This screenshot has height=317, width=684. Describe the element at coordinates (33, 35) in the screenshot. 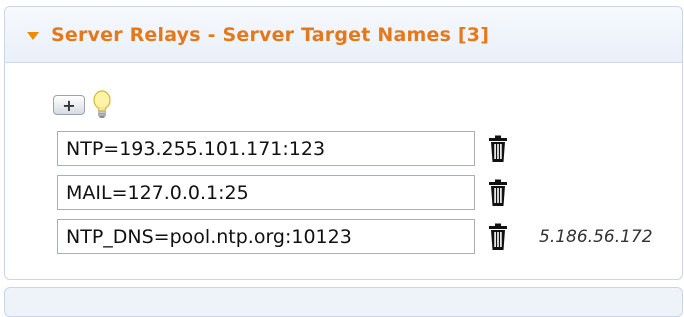

I see `collapse-caret-icon` at that location.